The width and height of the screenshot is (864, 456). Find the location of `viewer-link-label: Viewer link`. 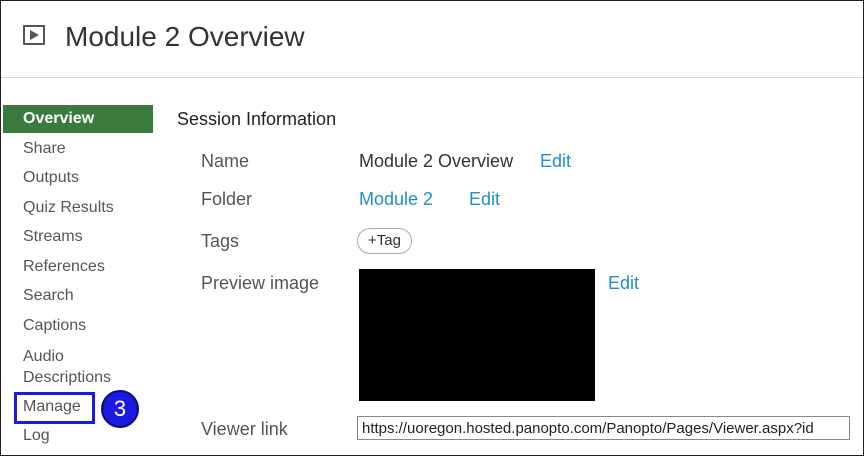

viewer-link-label: Viewer link is located at coordinates (244, 429).